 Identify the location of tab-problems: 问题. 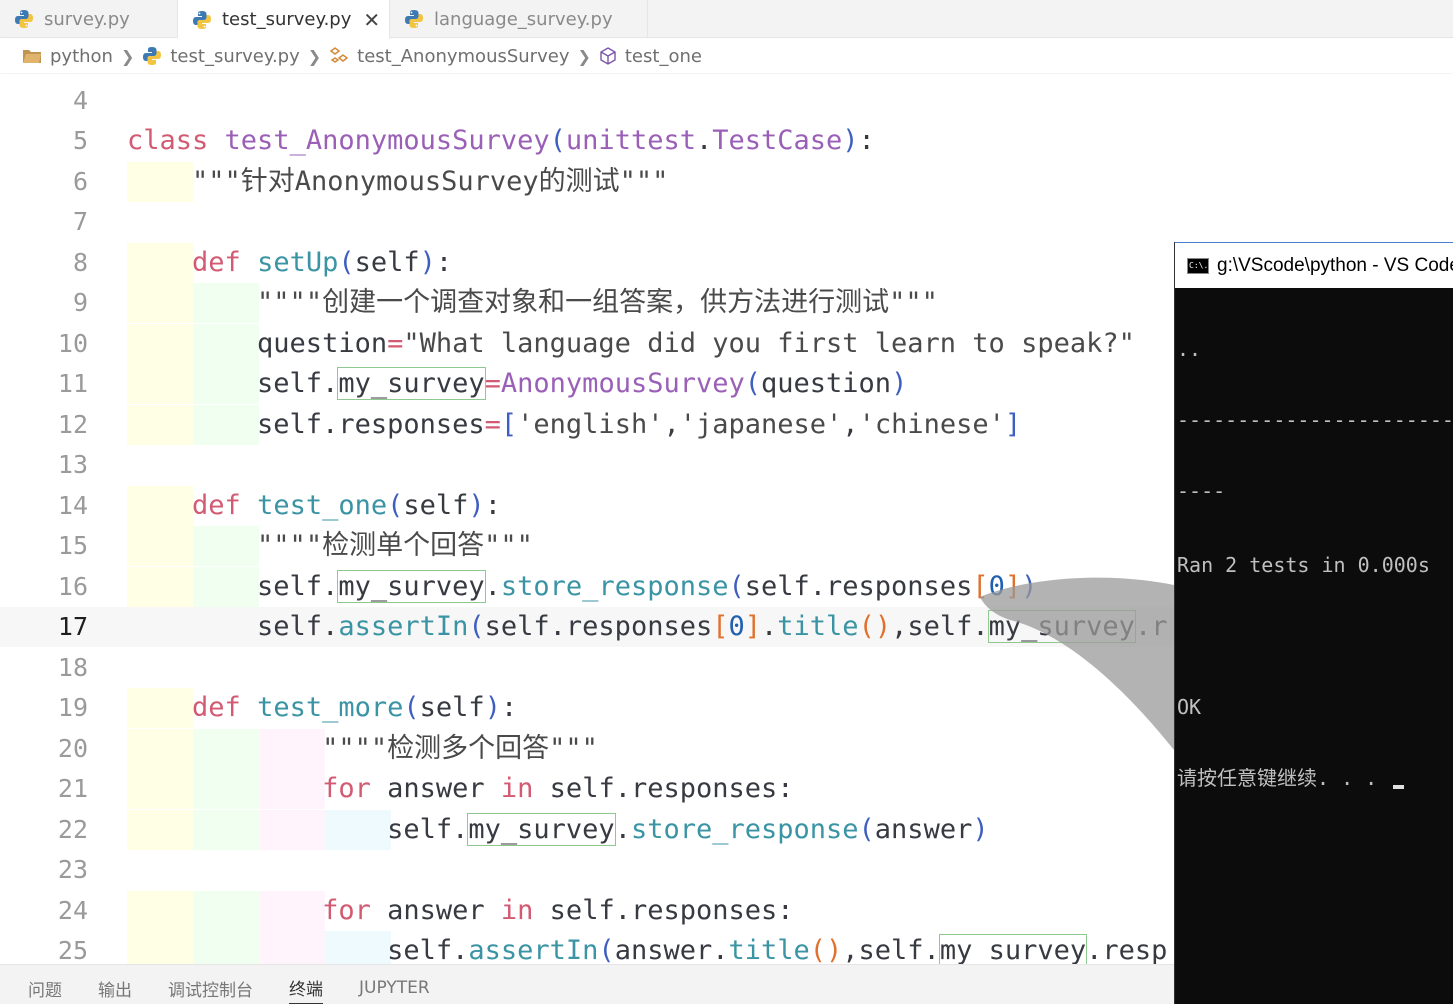
(45, 989).